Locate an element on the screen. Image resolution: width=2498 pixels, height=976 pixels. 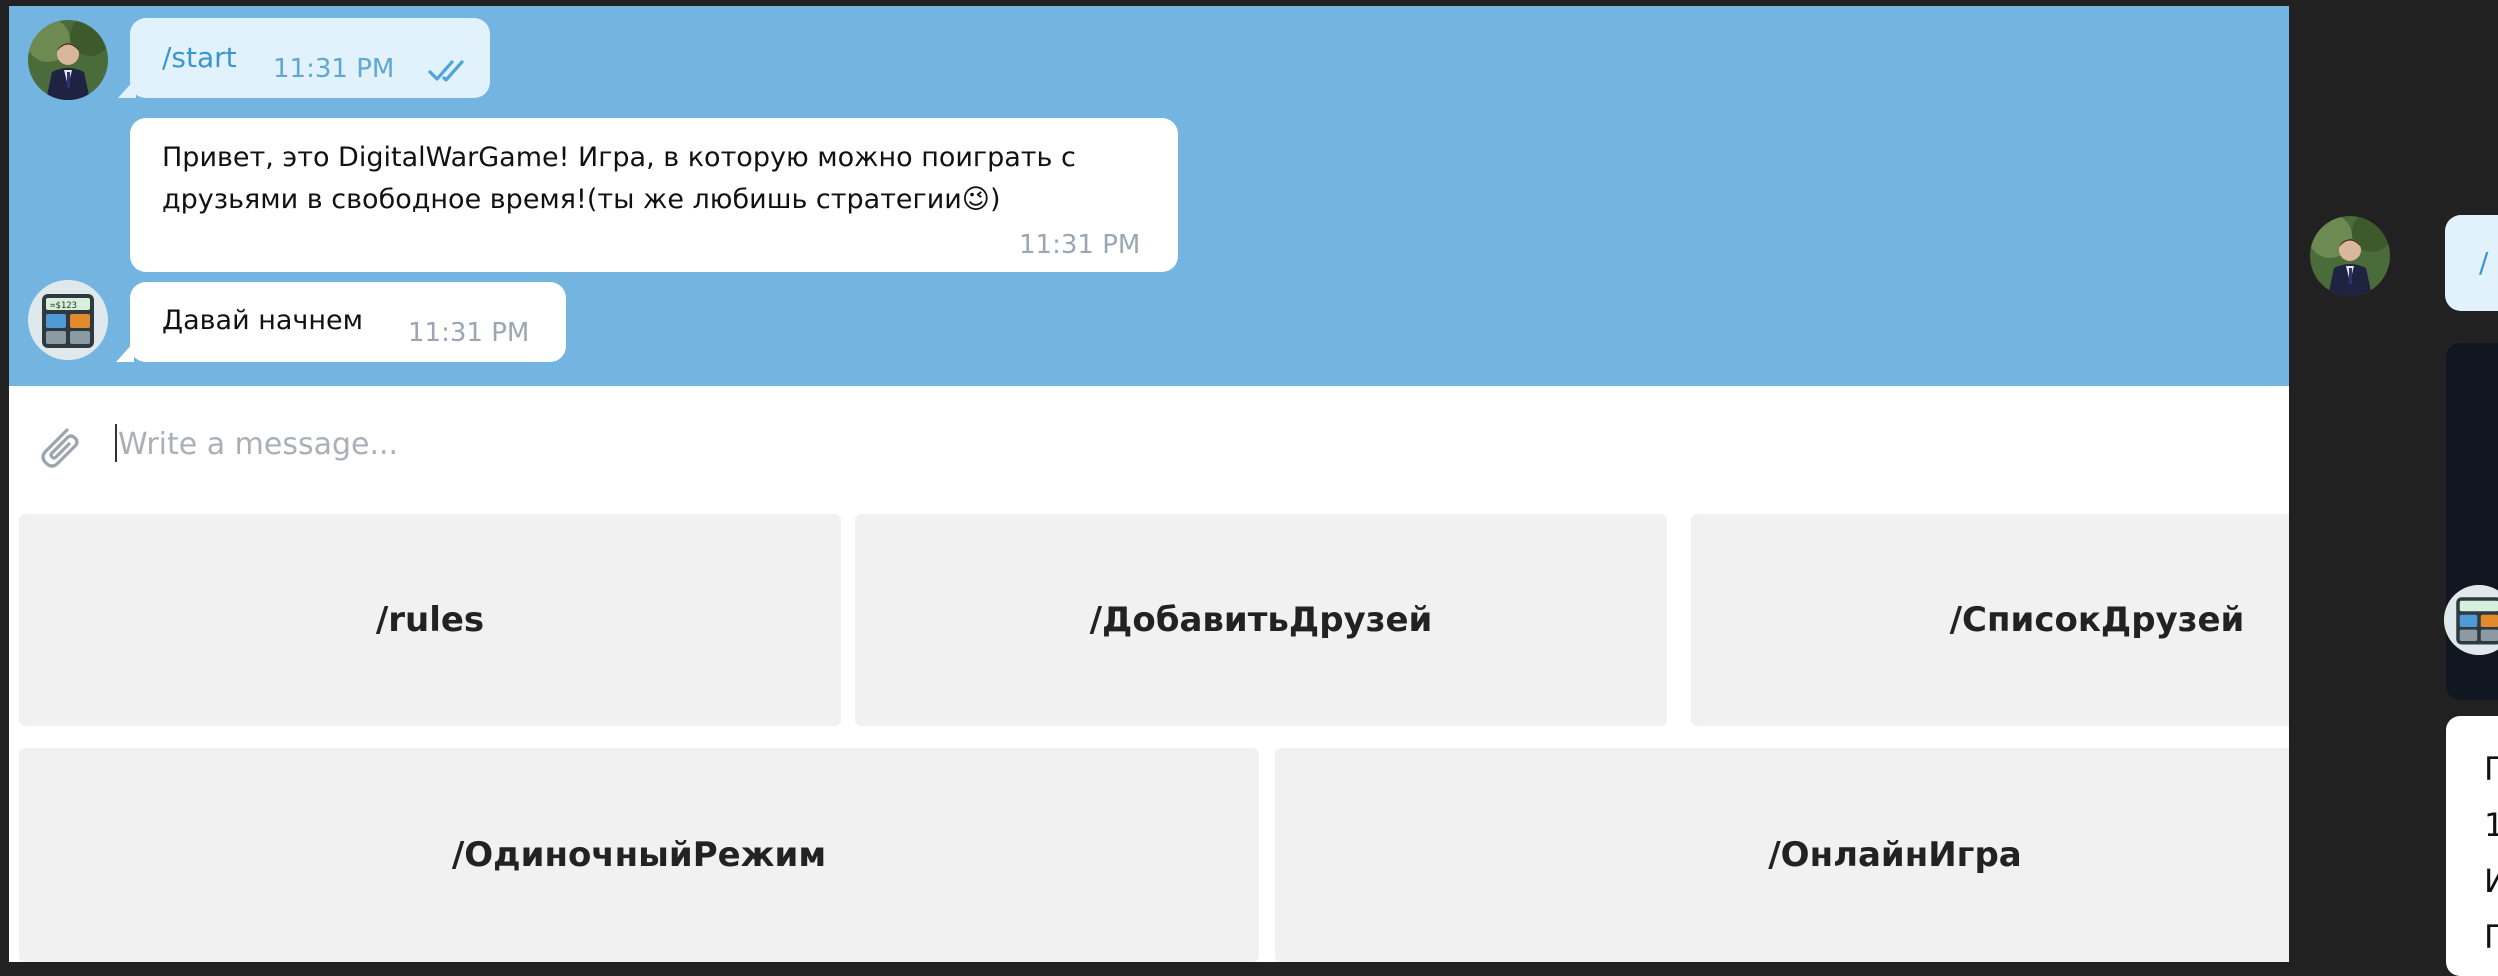
user-avatar-right is located at coordinates (2350, 256).